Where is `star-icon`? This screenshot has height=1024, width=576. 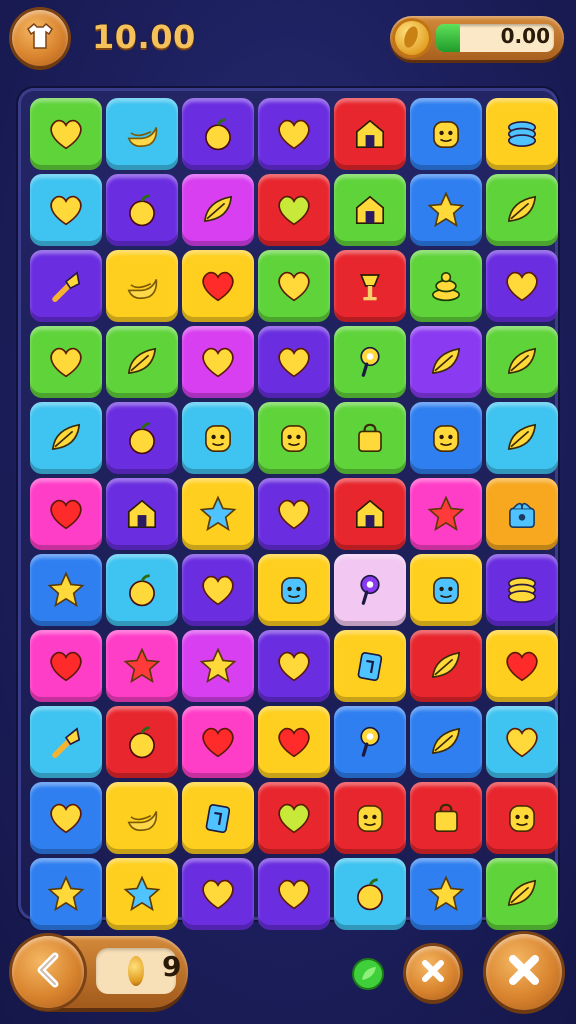 star-icon is located at coordinates (142, 894).